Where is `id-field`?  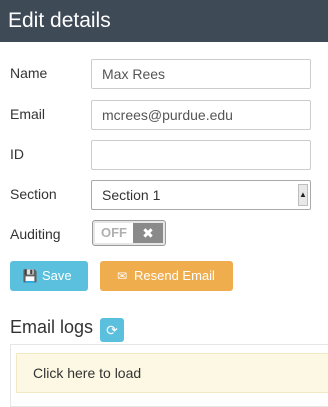
id-field is located at coordinates (201, 155).